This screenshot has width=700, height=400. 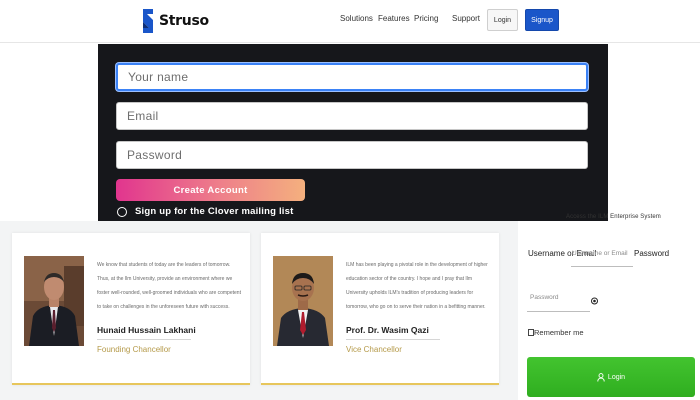 What do you see at coordinates (352, 116) in the screenshot?
I see `email-input: Email` at bounding box center [352, 116].